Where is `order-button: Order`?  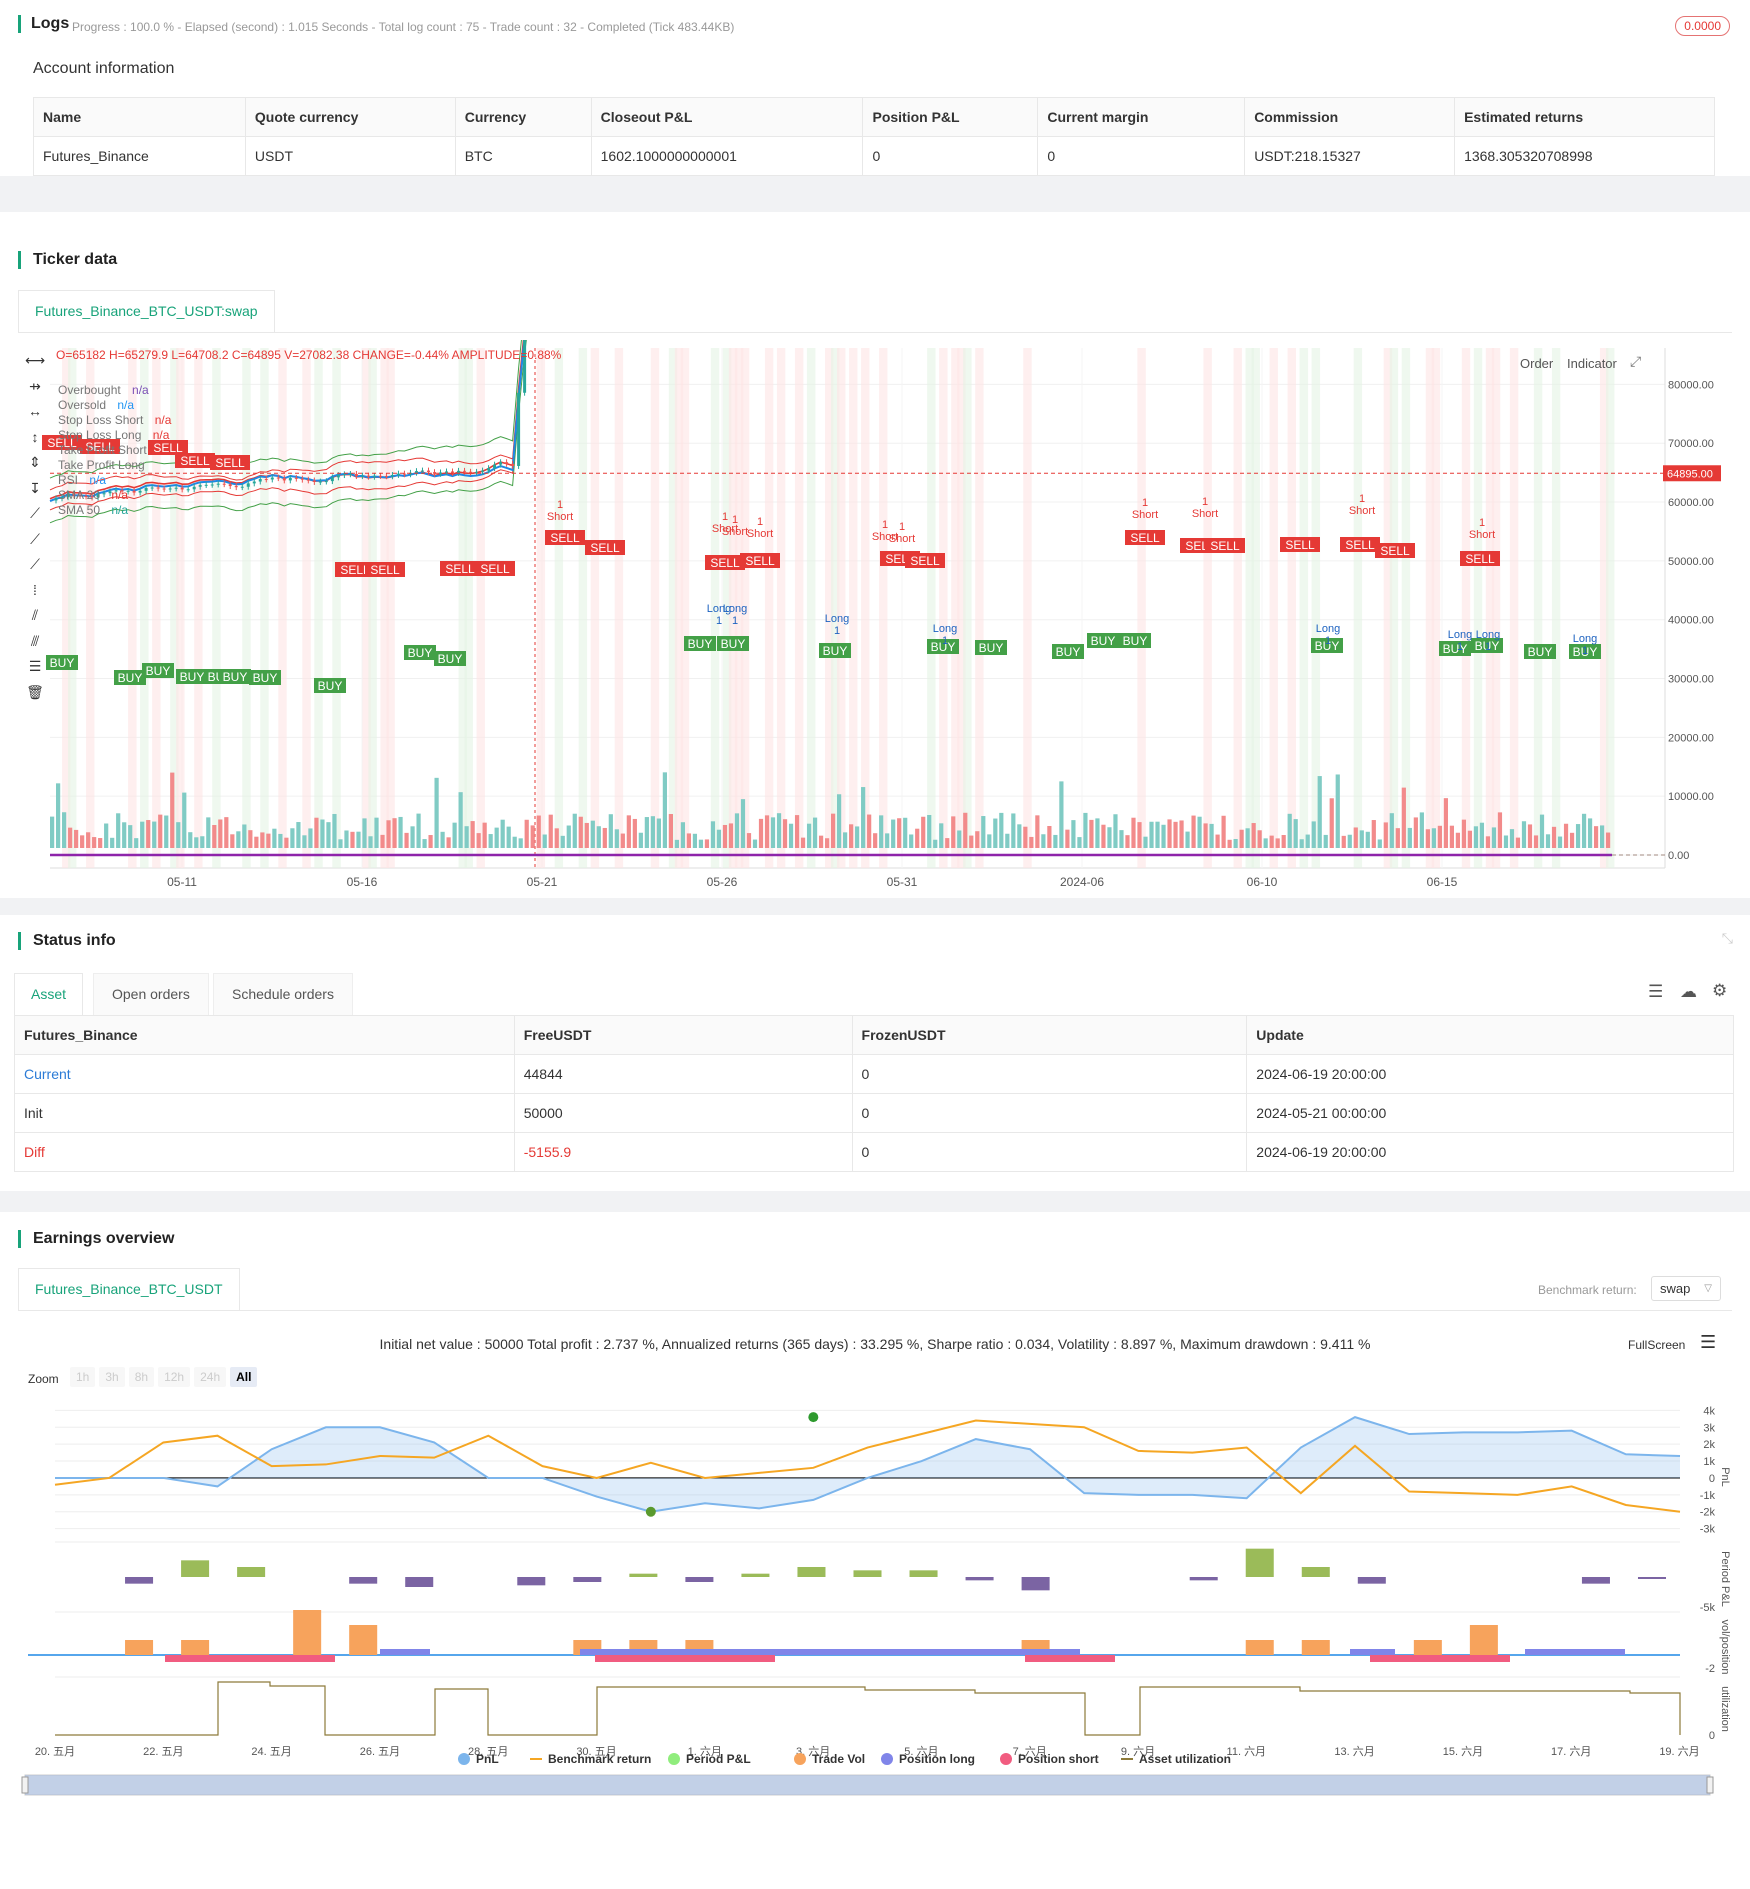 order-button: Order is located at coordinates (1536, 363).